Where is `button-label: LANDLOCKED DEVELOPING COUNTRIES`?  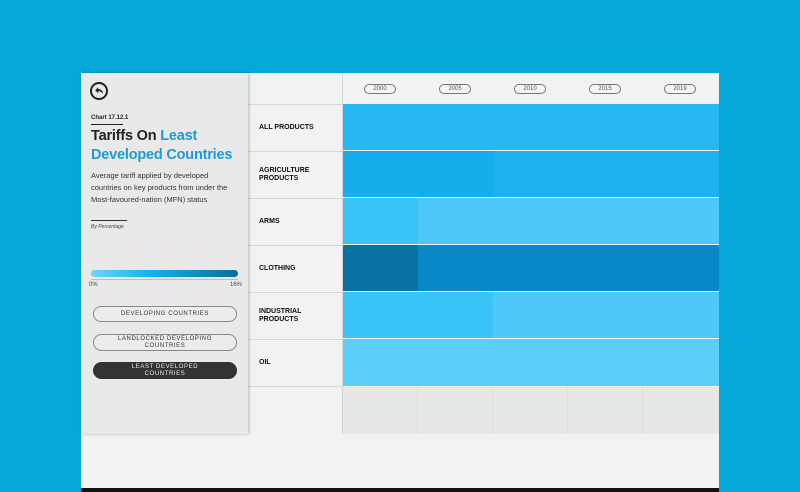
button-label: LANDLOCKED DEVELOPING COUNTRIES is located at coordinates (165, 342).